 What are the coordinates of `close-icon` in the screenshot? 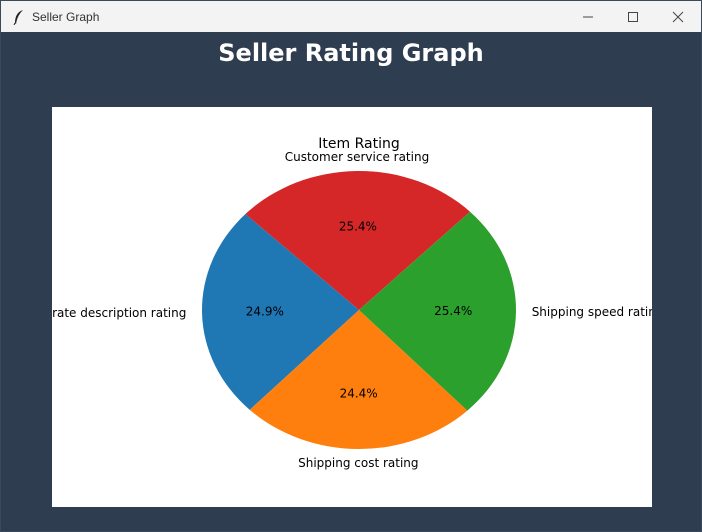 It's located at (678, 16).